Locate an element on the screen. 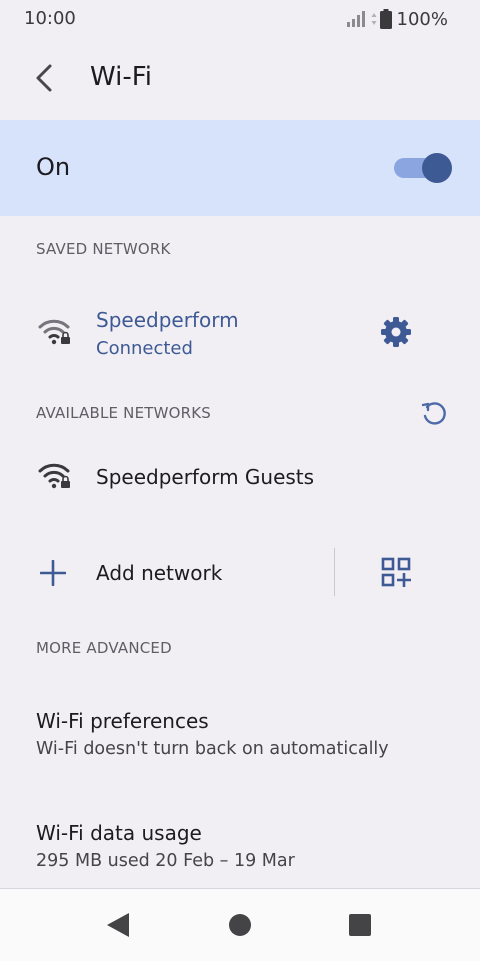 This screenshot has height=961, width=480. scan-qr-button is located at coordinates (396, 572).